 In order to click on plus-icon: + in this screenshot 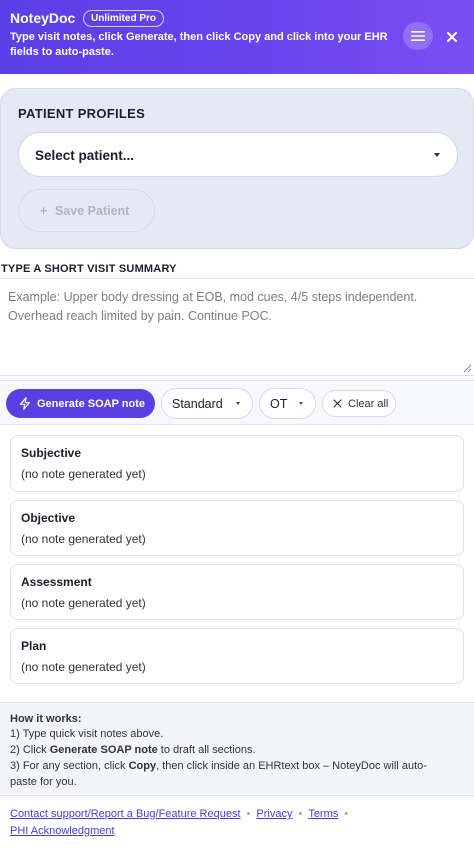, I will do `click(44, 211)`.